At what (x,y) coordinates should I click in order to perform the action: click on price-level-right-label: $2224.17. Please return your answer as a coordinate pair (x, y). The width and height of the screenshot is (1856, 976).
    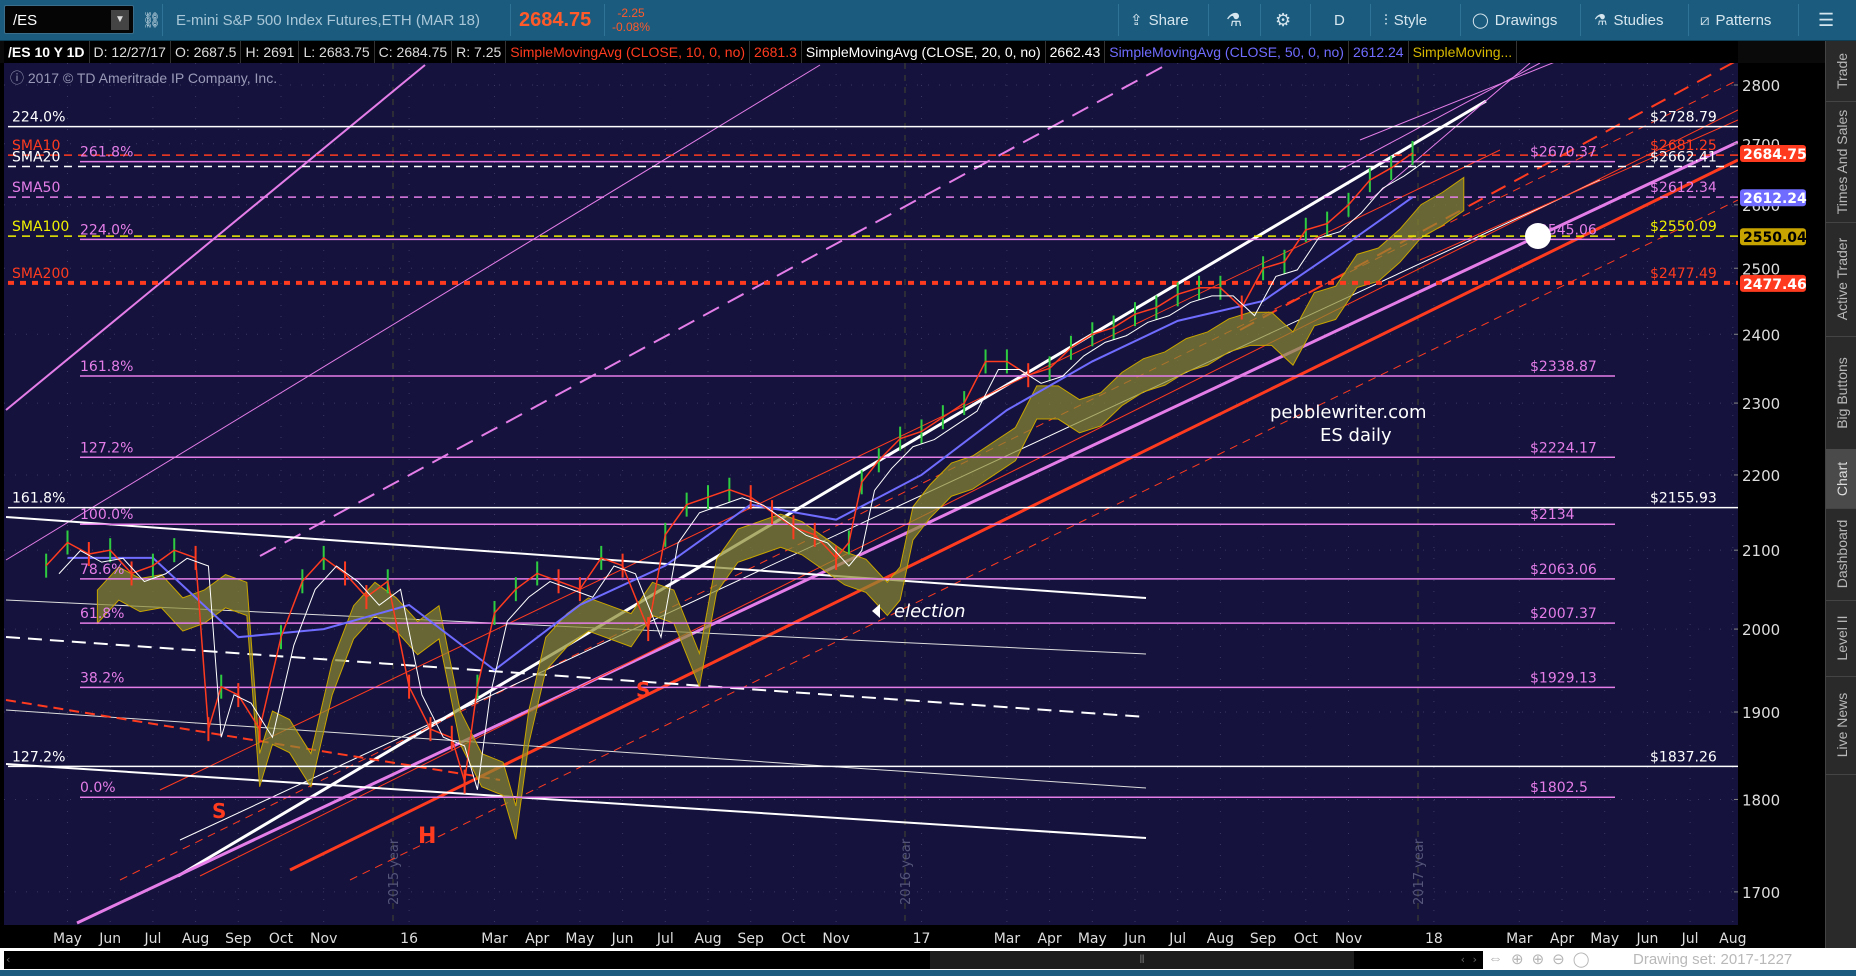
    Looking at the image, I should click on (1563, 448).